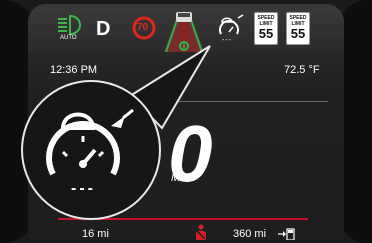 The width and height of the screenshot is (372, 243). What do you see at coordinates (90, 142) in the screenshot?
I see `adaptive-cruise-icon-large` at bounding box center [90, 142].